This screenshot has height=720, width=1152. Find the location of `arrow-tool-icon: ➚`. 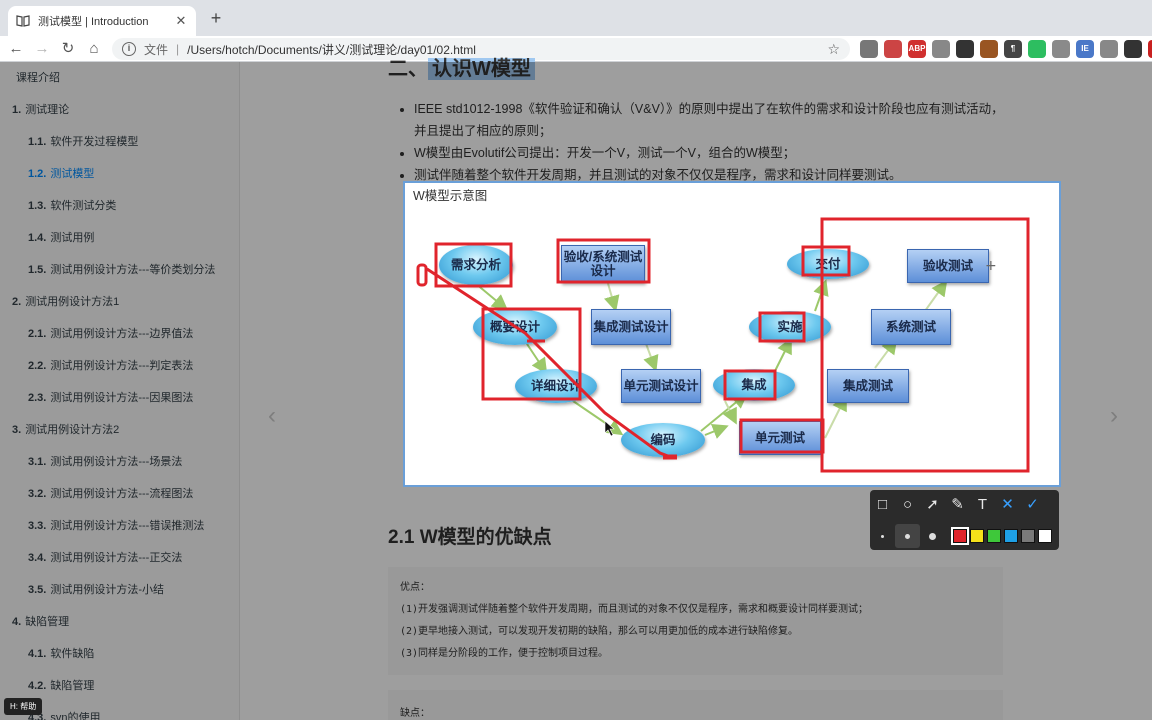

arrow-tool-icon: ➚ is located at coordinates (932, 505).